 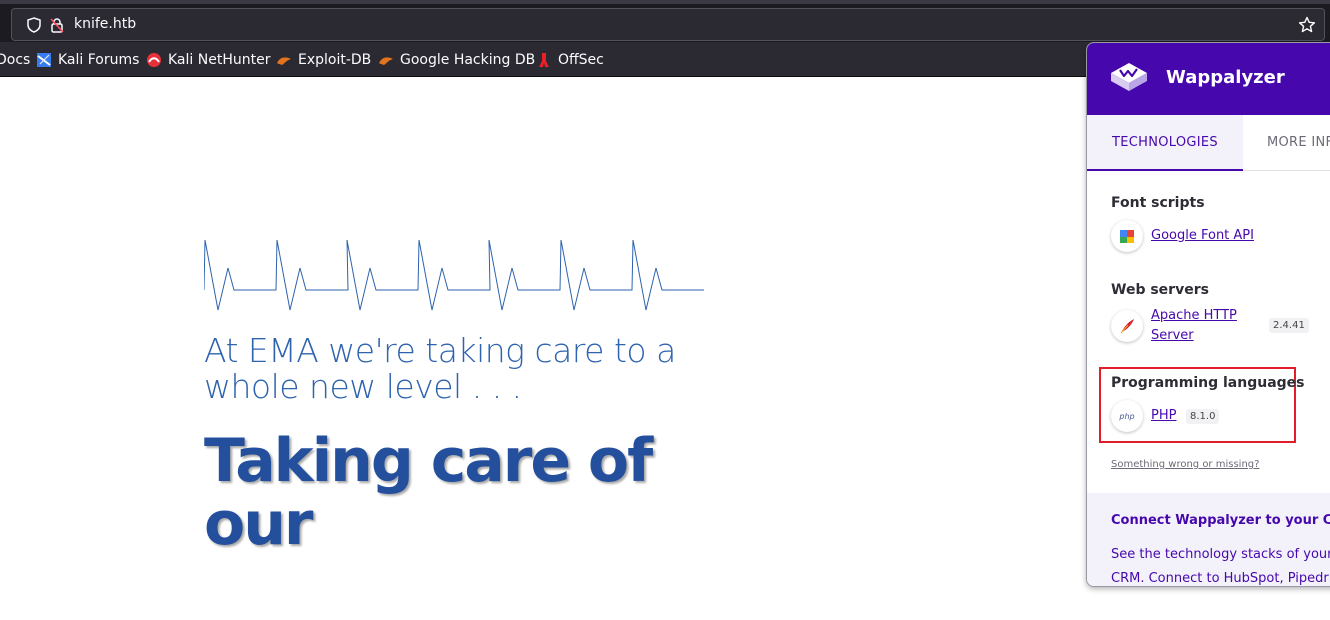 I want to click on tech-version: 2.4.41, so click(x=1289, y=325).